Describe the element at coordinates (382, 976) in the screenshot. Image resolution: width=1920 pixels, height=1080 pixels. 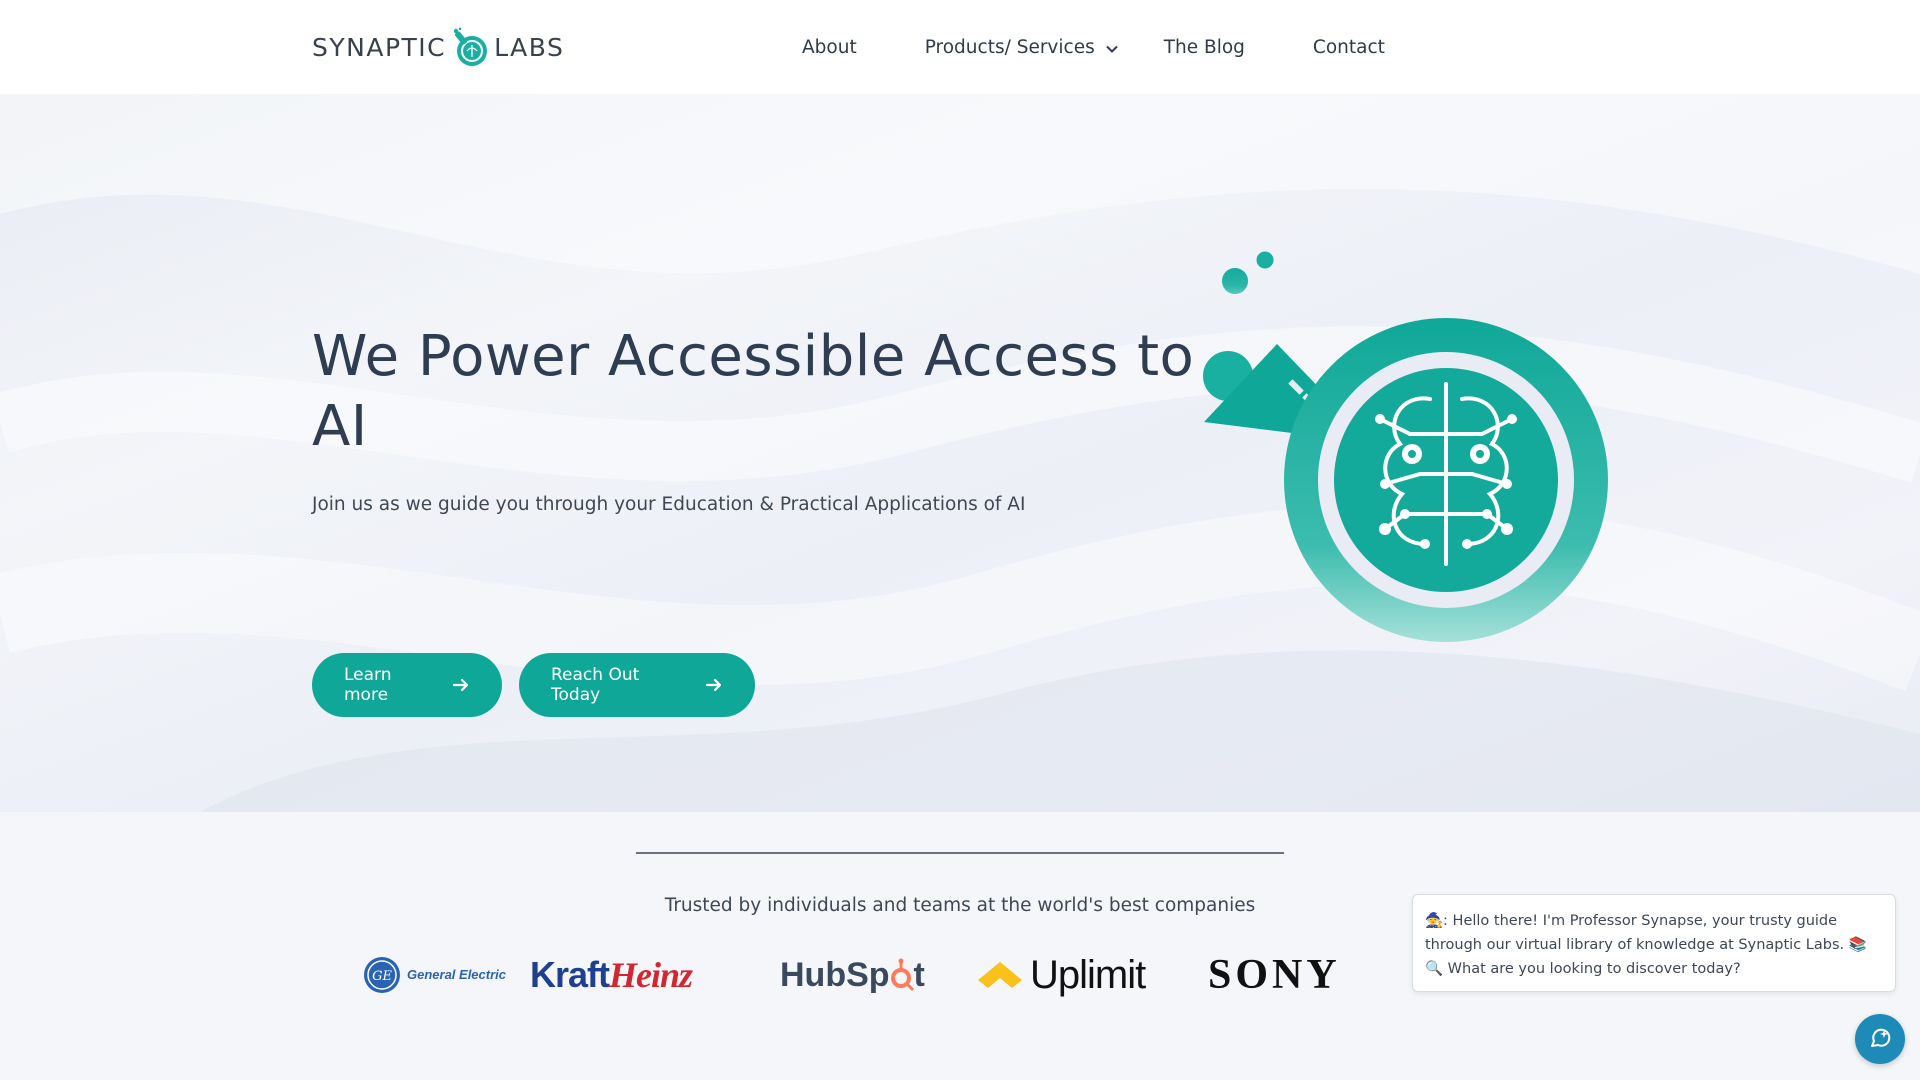
I see `svg-text: GE` at that location.